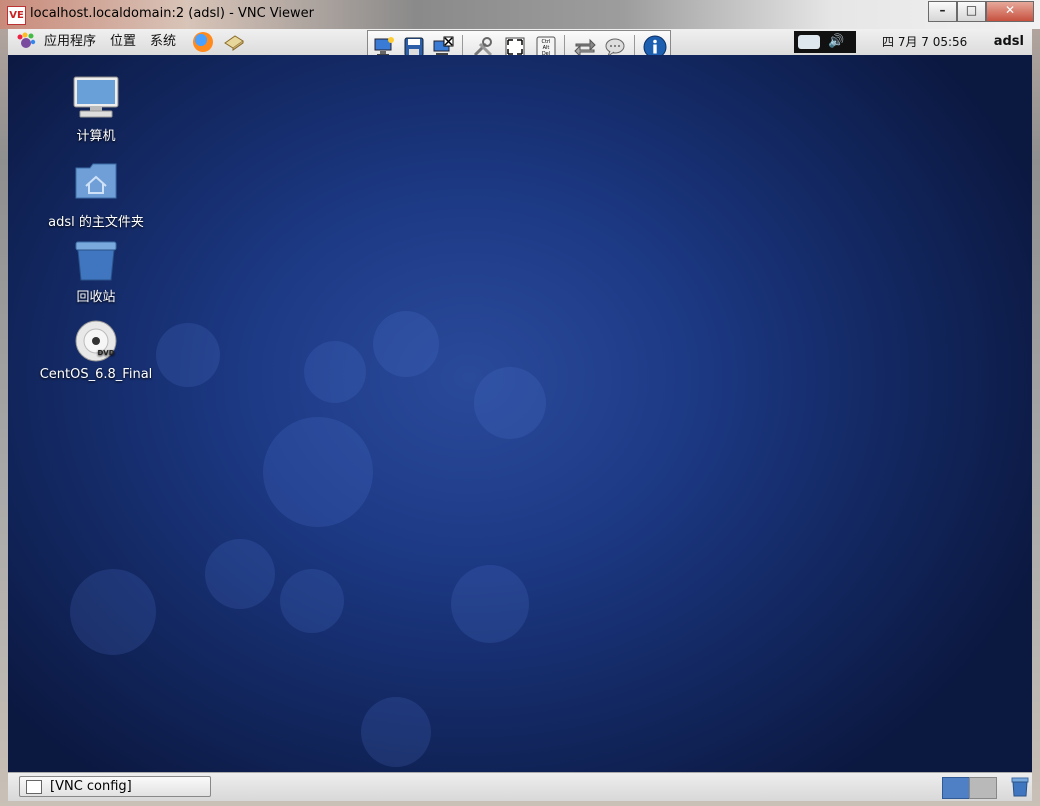 The height and width of the screenshot is (806, 1040). What do you see at coordinates (520, 786) in the screenshot?
I see `bottom-panel: [VNC config]` at bounding box center [520, 786].